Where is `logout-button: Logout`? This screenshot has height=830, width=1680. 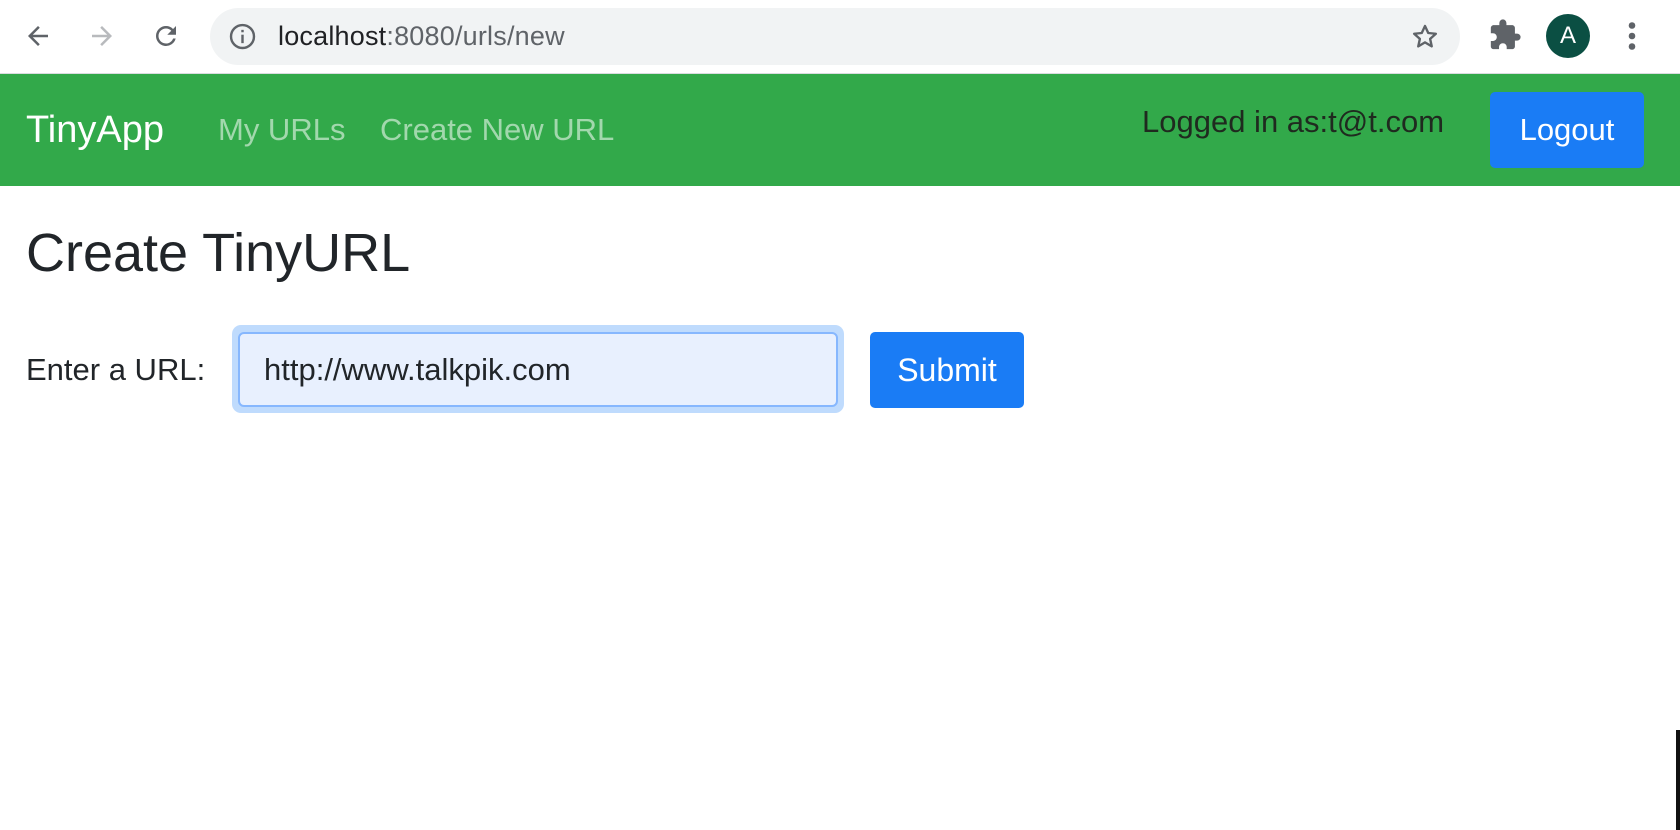
logout-button: Logout is located at coordinates (1567, 130).